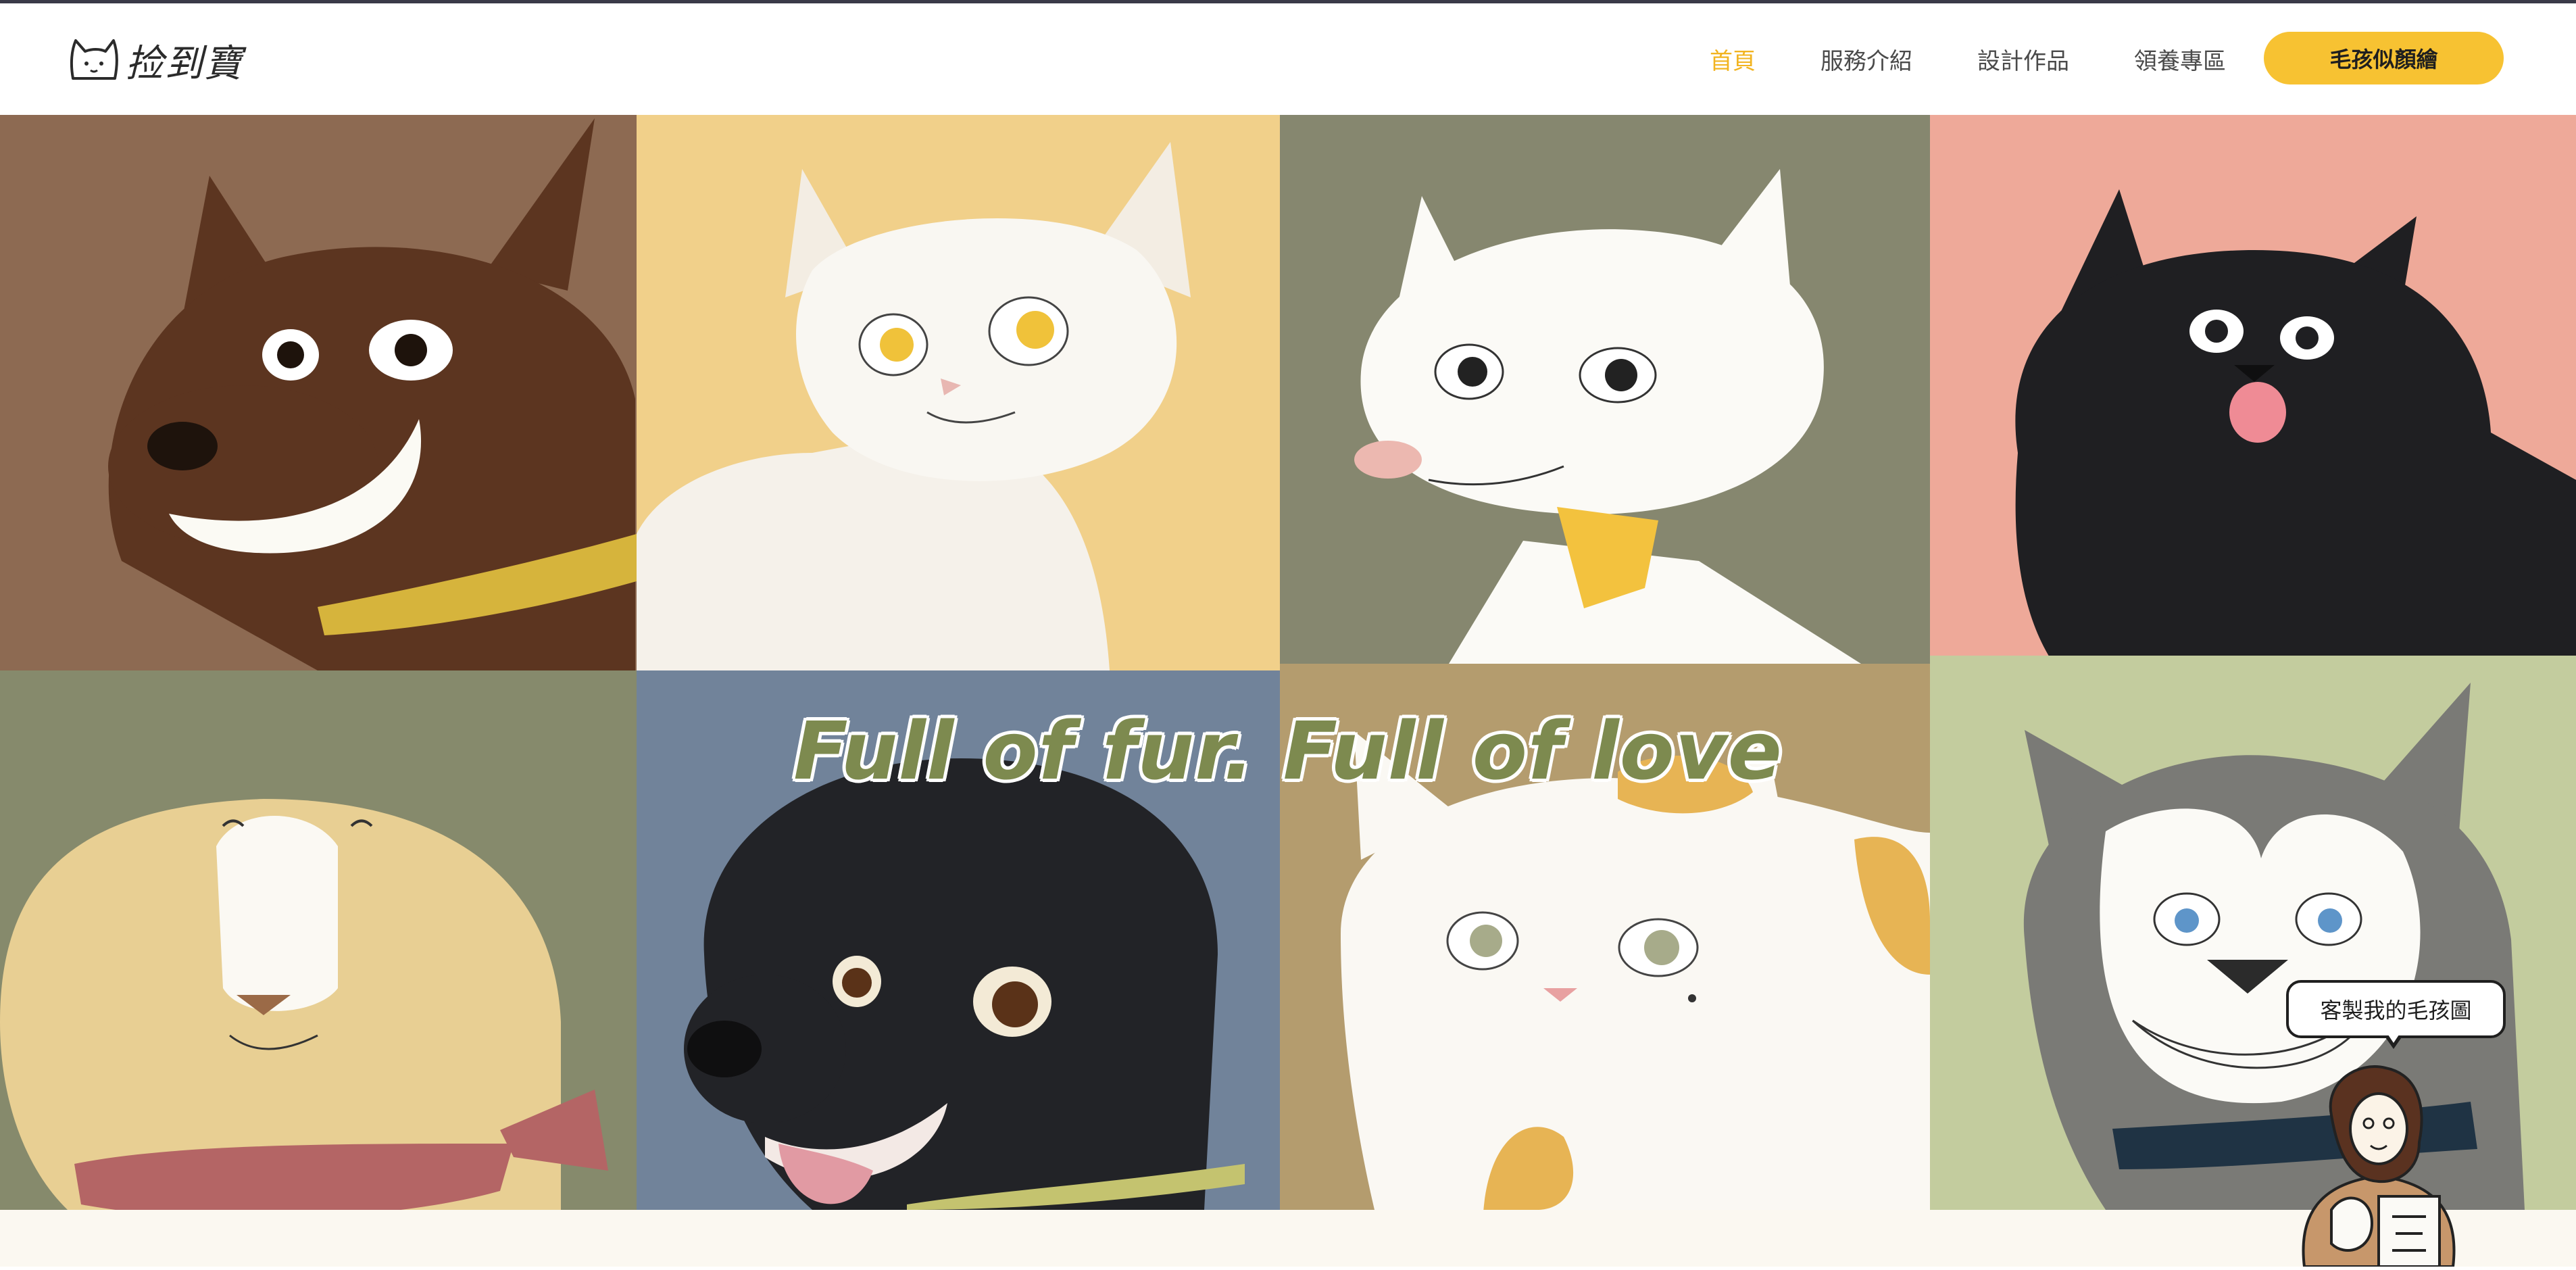 This screenshot has height=1270, width=2576. Describe the element at coordinates (1866, 59) in the screenshot. I see `nav-item-services: 服務介紹` at that location.